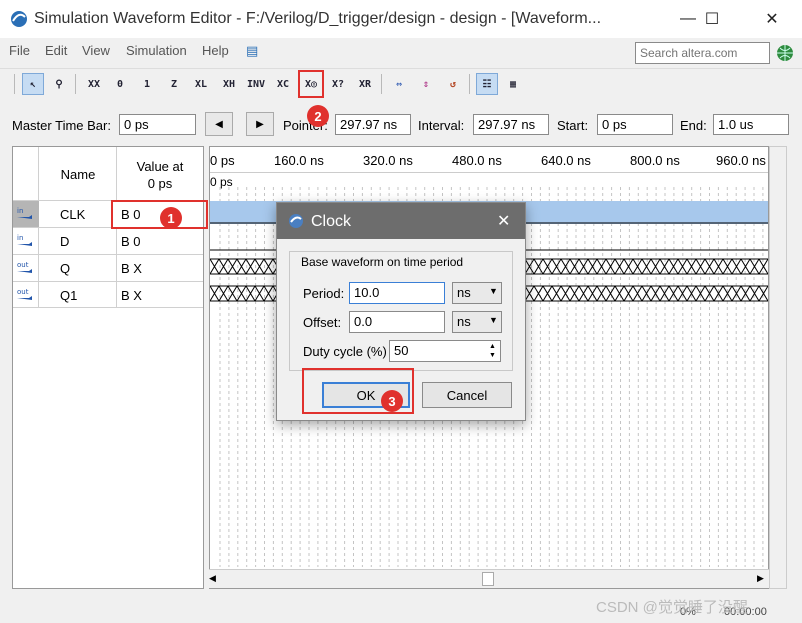  Describe the element at coordinates (467, 395) in the screenshot. I see `cancel-button: Cancel` at that location.